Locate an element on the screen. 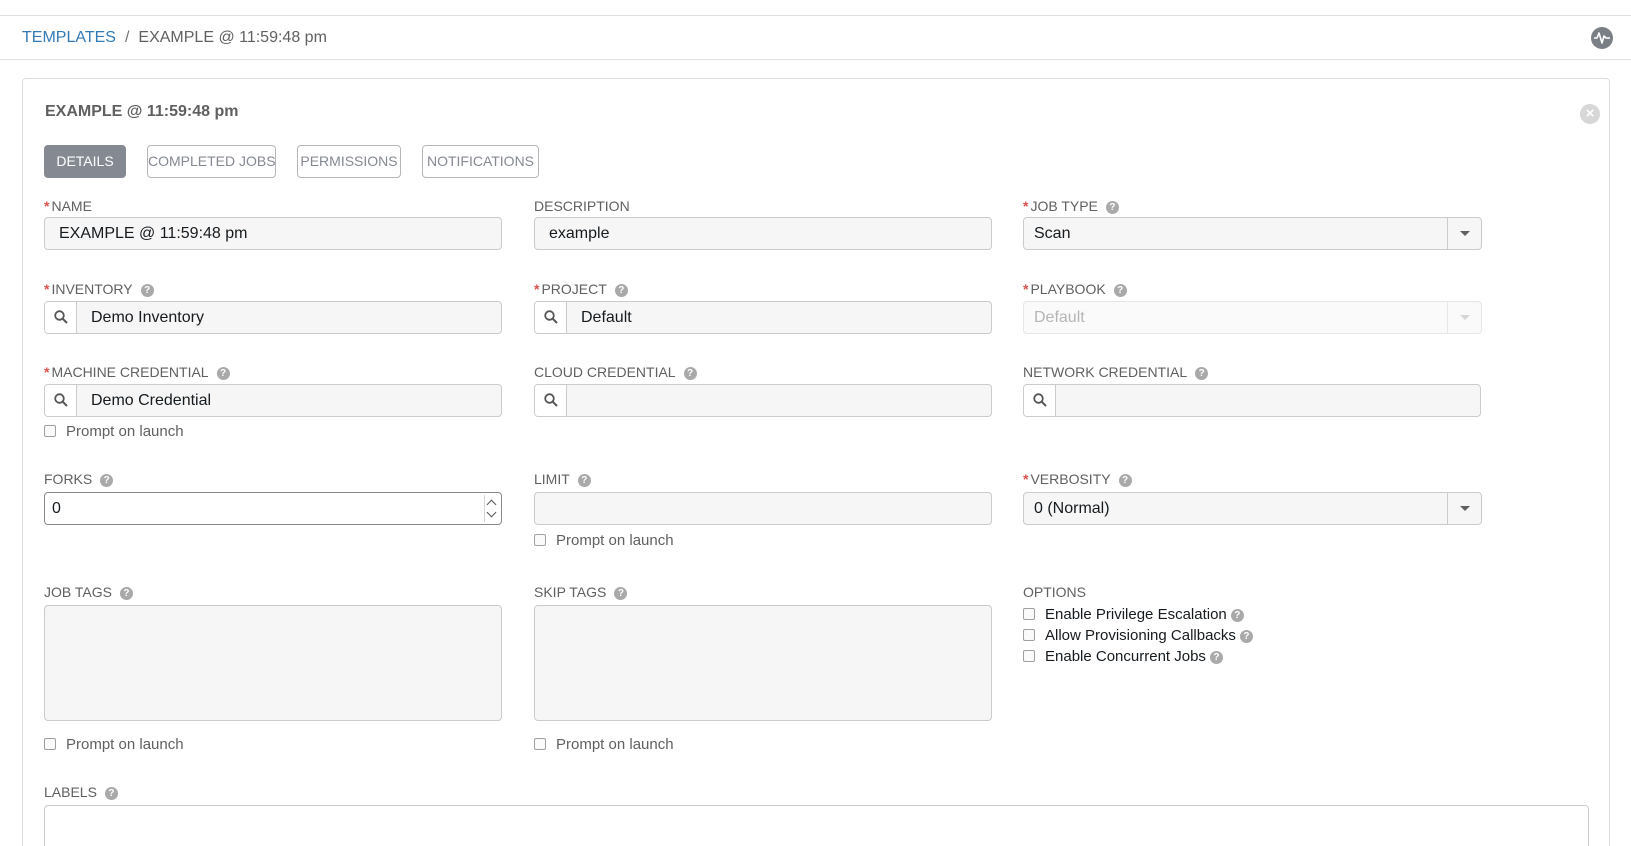 This screenshot has height=846, width=1631. network-credential-label-text: NETWORK CREDENTIAL is located at coordinates (1105, 372).